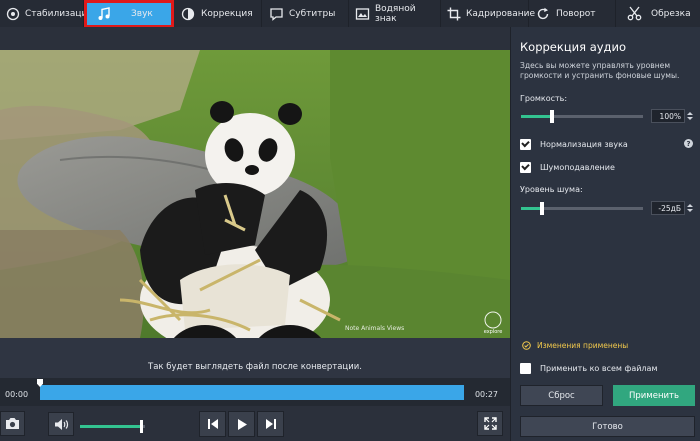 The height and width of the screenshot is (441, 700). Describe the element at coordinates (584, 144) in the screenshot. I see `normalize-label: Нормализация звука` at that location.